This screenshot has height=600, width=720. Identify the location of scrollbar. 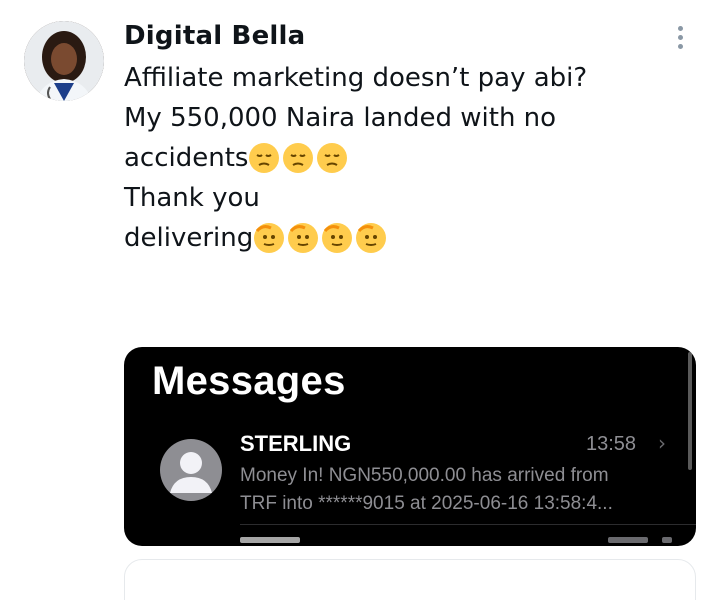
(690, 411).